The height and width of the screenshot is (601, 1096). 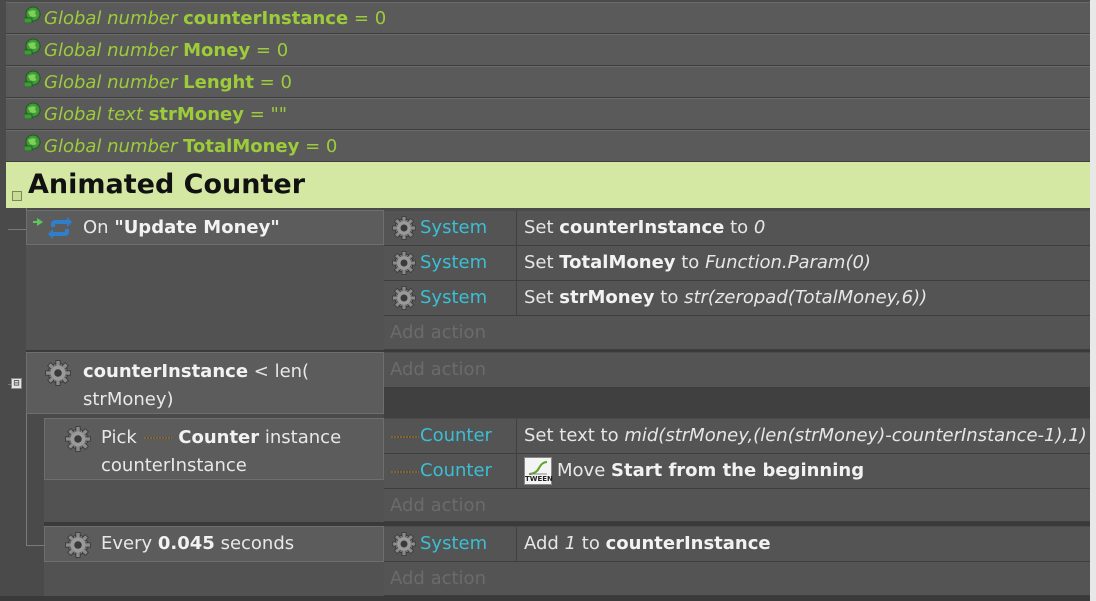 I want to click on tween-icon-label: TWEEN, so click(x=539, y=479).